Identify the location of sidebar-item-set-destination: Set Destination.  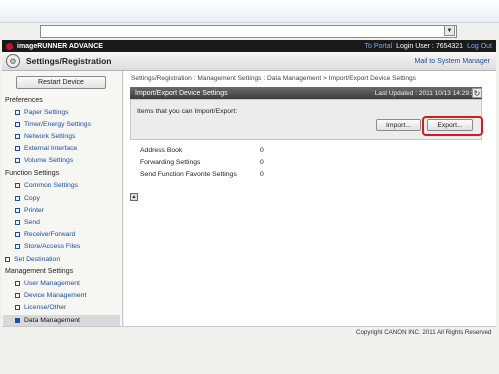
(32, 259).